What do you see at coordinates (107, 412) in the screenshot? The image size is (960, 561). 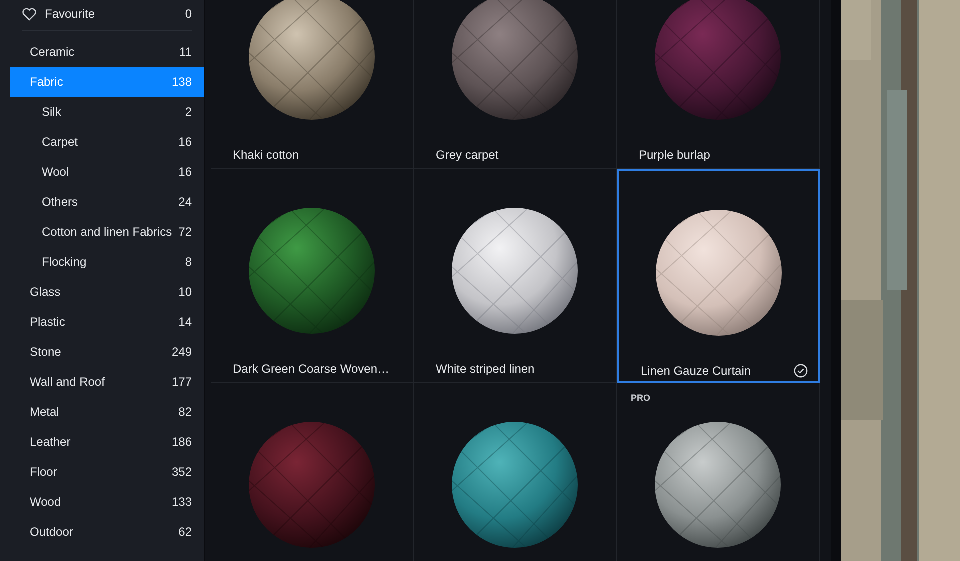 I see `category-item: Metal 82` at bounding box center [107, 412].